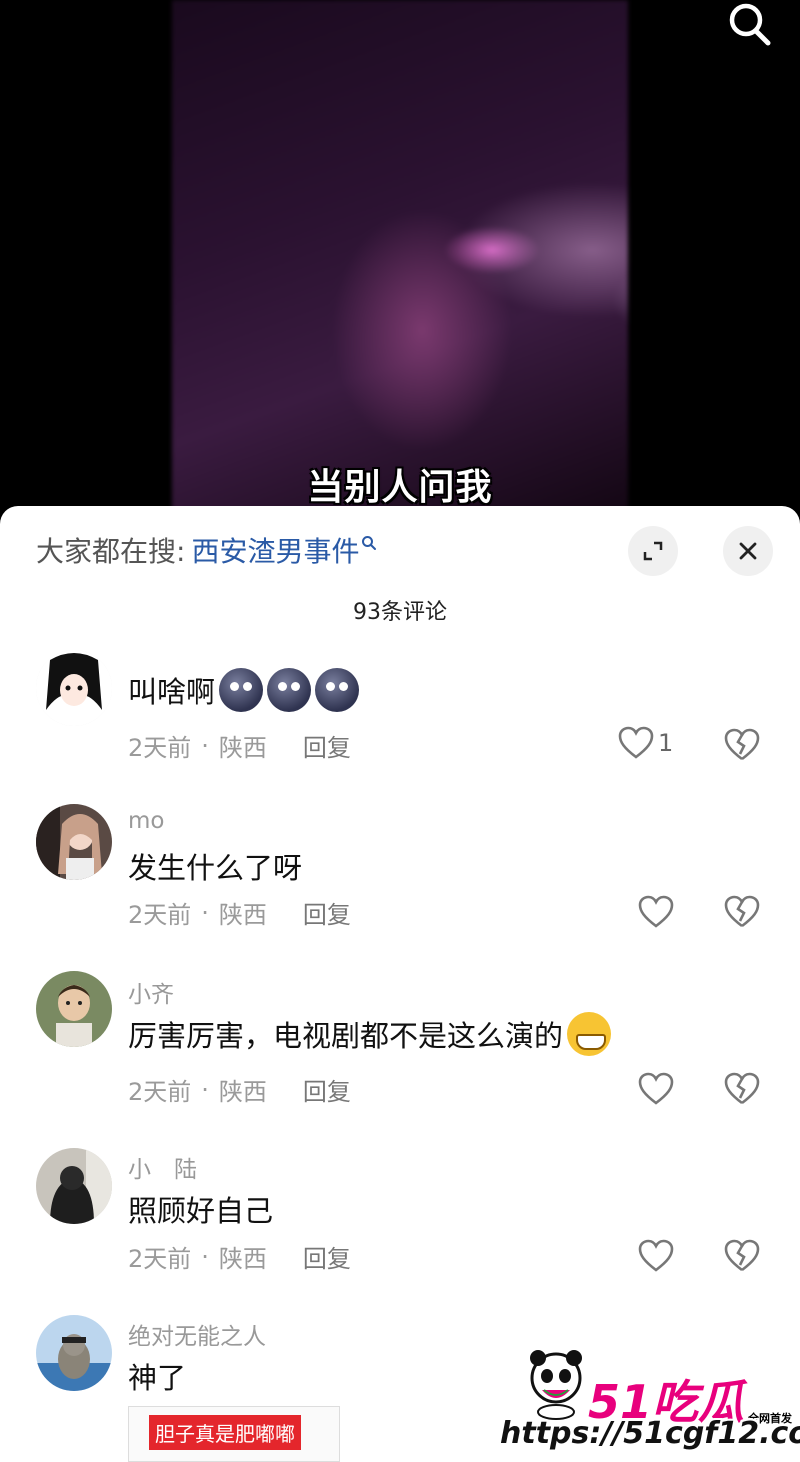  I want to click on comment-username: mo, so click(146, 821).